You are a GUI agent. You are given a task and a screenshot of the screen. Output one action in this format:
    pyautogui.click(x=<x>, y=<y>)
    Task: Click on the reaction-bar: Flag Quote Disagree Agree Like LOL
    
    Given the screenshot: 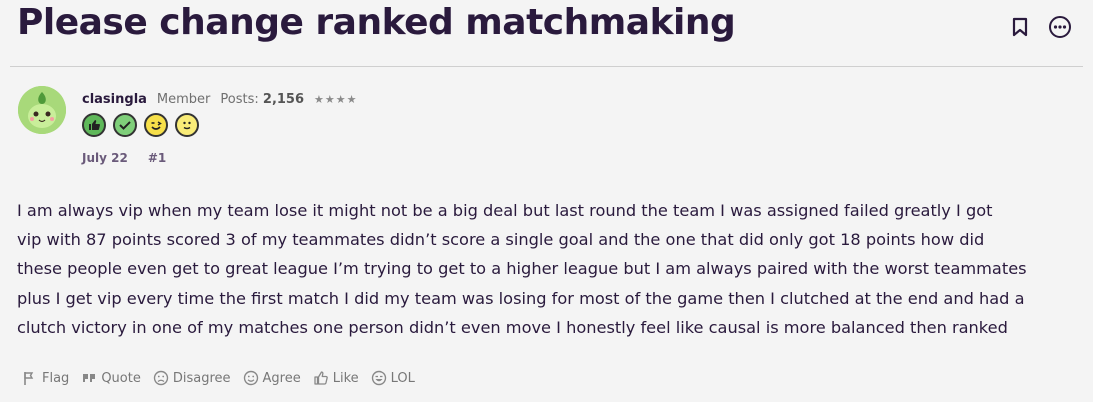 What is the action you would take?
    pyautogui.click(x=218, y=378)
    